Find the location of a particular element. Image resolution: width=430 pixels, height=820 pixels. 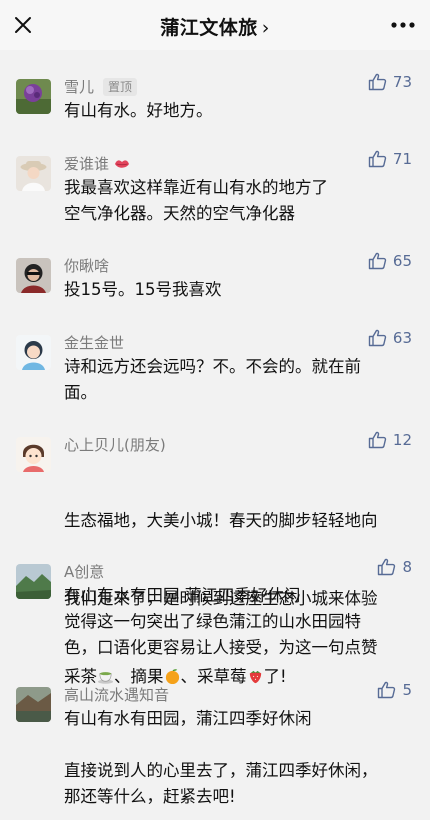

commenter-name: 高山流水遇知音 is located at coordinates (117, 695).